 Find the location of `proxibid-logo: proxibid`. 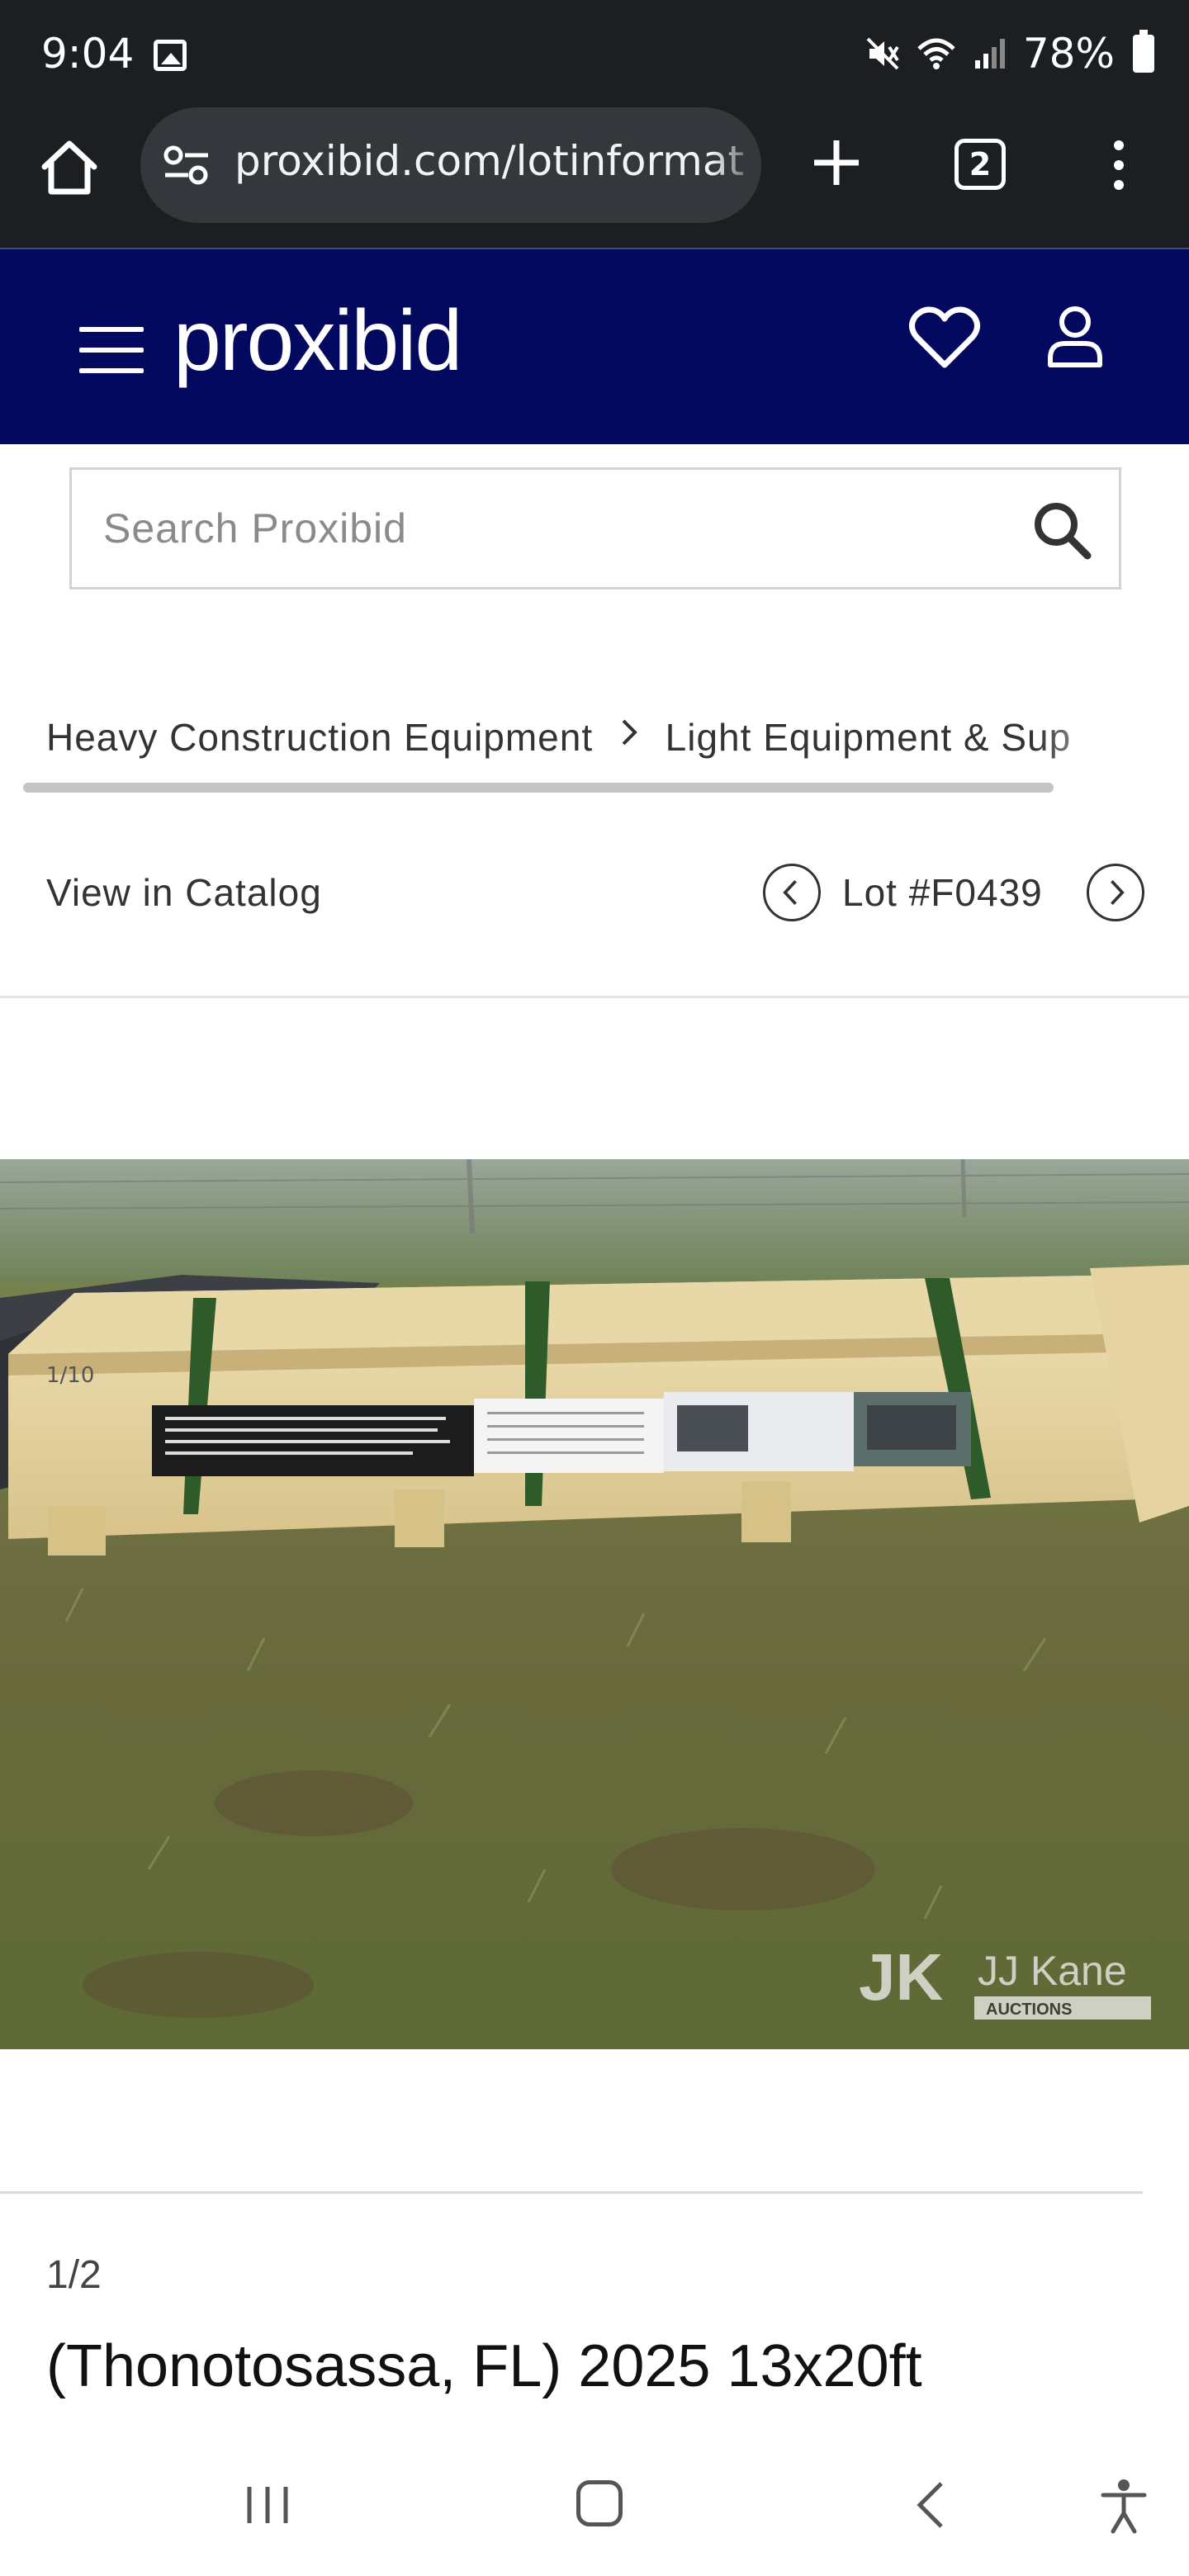

proxibid-logo: proxibid is located at coordinates (317, 341).